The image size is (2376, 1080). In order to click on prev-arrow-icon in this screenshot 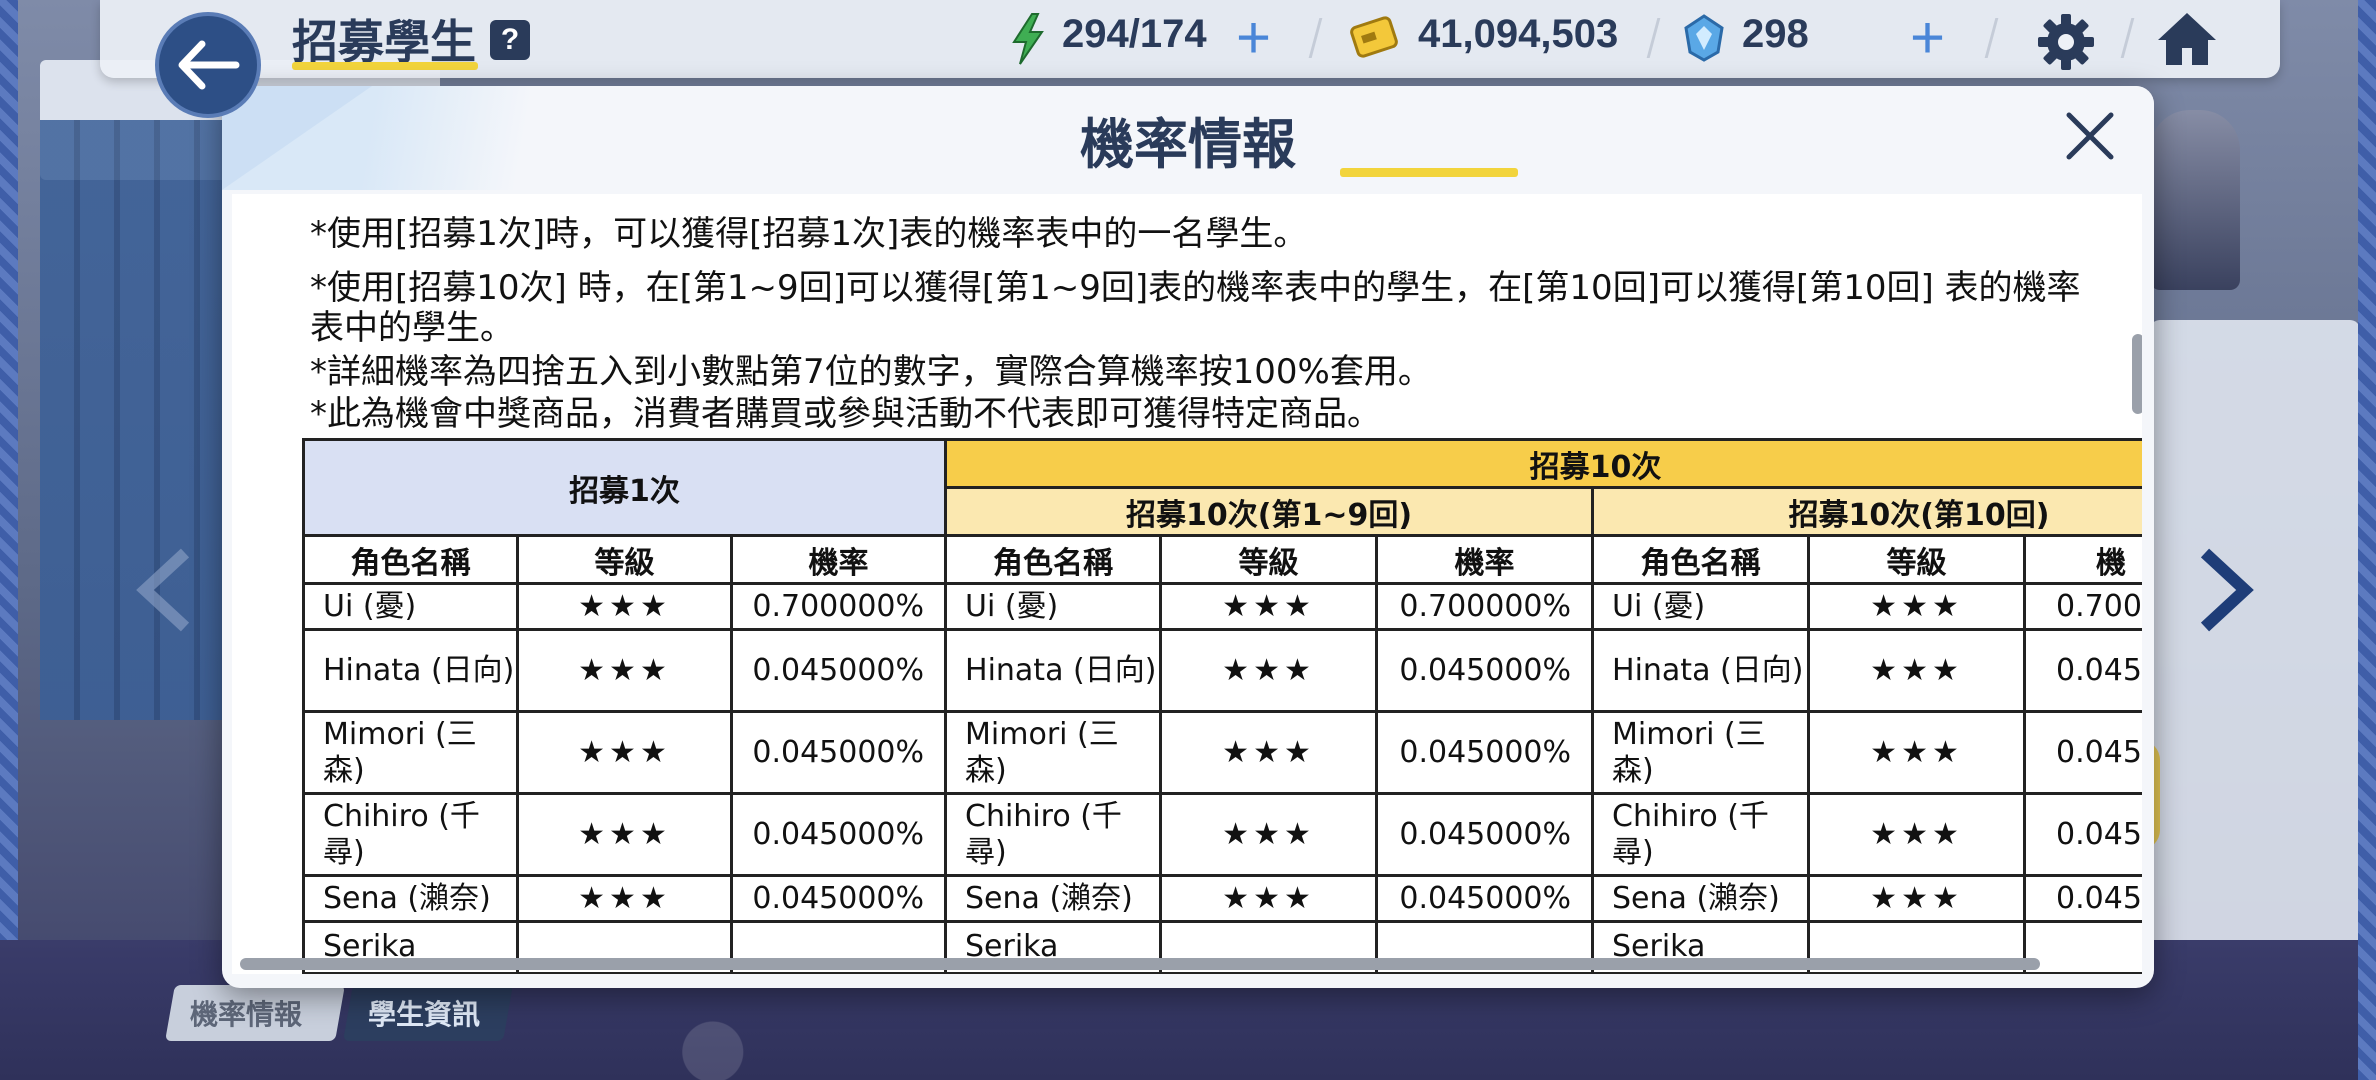, I will do `click(165, 590)`.